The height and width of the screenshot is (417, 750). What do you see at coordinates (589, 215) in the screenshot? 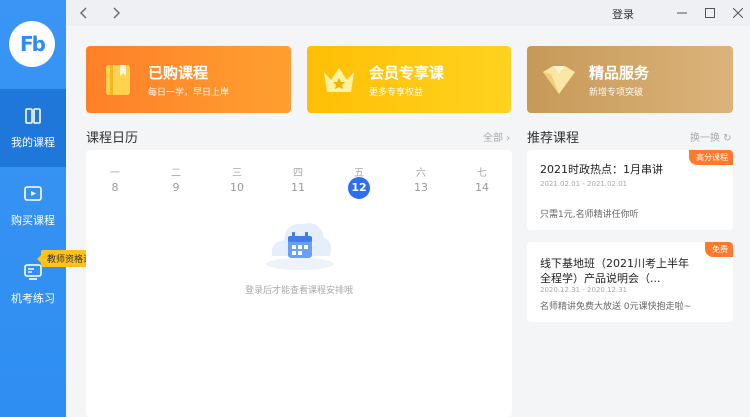
I see `course-description: 只需1元,名师精讲任你听` at bounding box center [589, 215].